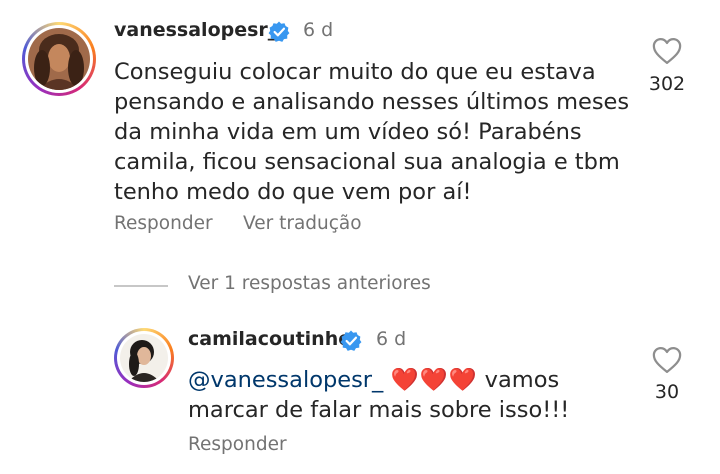 Image resolution: width=720 pixels, height=474 pixels. Describe the element at coordinates (318, 30) in the screenshot. I see `comment-timestamp: 6 d` at that location.